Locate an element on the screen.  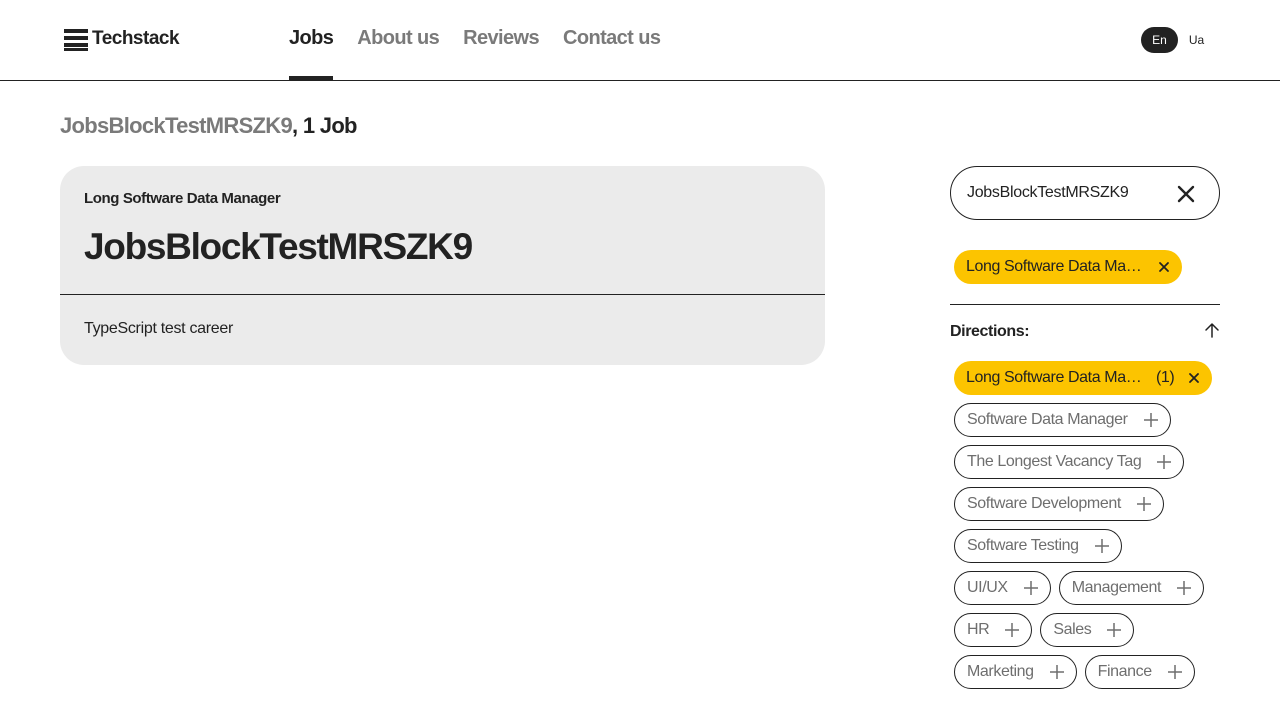
nav-item-contact-us: Contact us is located at coordinates (612, 40).